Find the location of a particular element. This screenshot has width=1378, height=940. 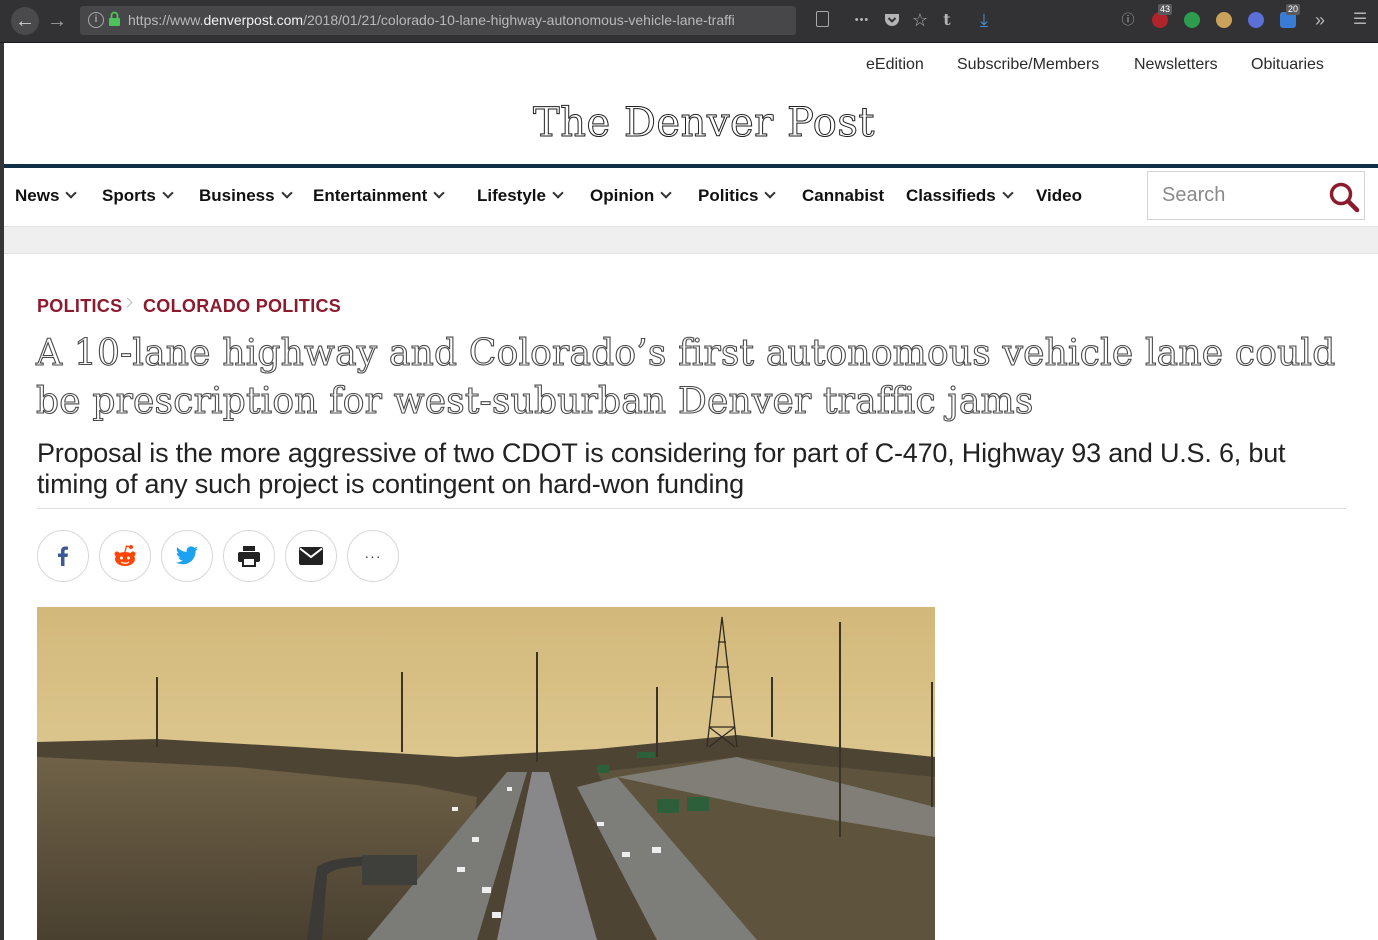

tumblr-icon: t is located at coordinates (947, 20).